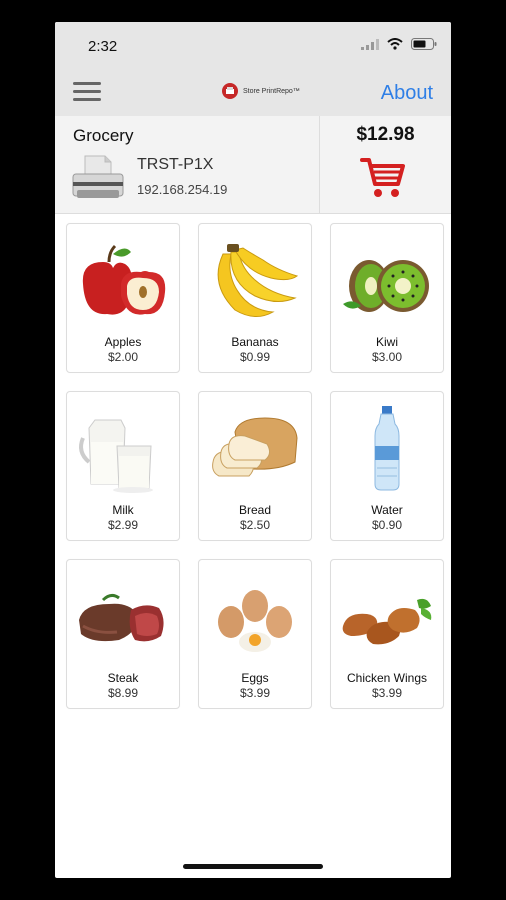 The height and width of the screenshot is (900, 506). What do you see at coordinates (123, 510) in the screenshot?
I see `product-name: Milk` at bounding box center [123, 510].